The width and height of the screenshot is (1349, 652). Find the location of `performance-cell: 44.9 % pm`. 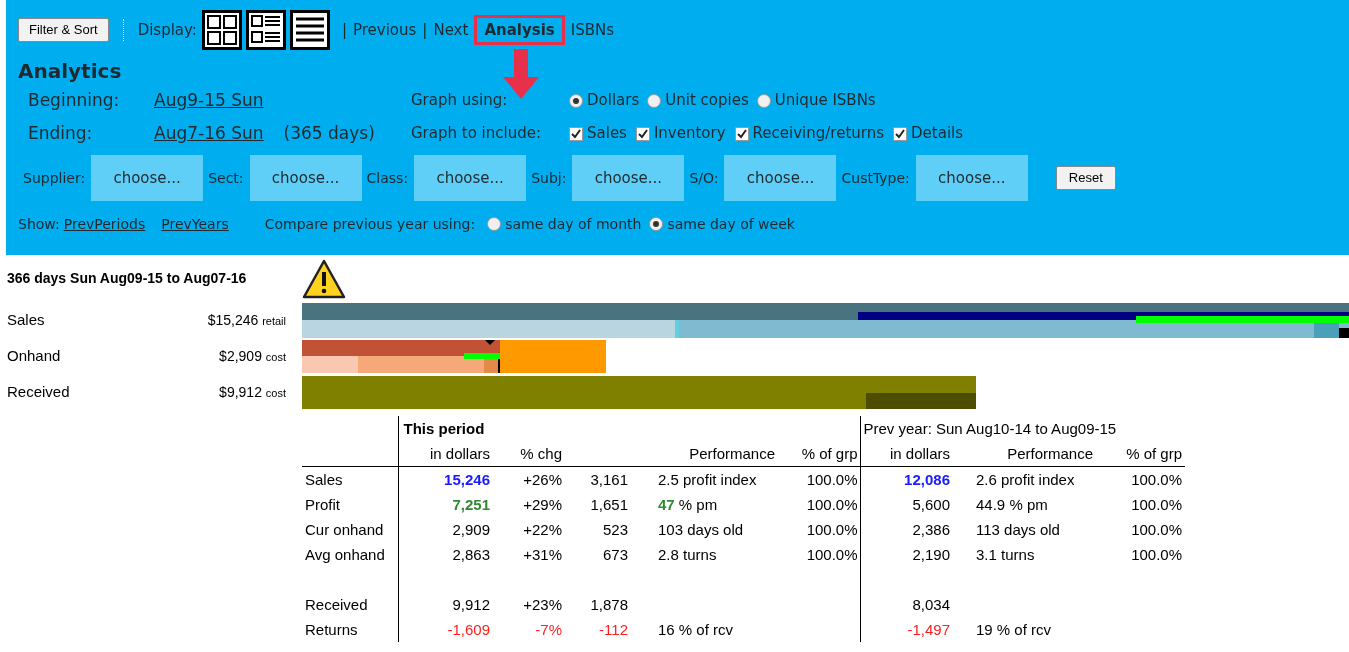

performance-cell: 44.9 % pm is located at coordinates (1012, 504).